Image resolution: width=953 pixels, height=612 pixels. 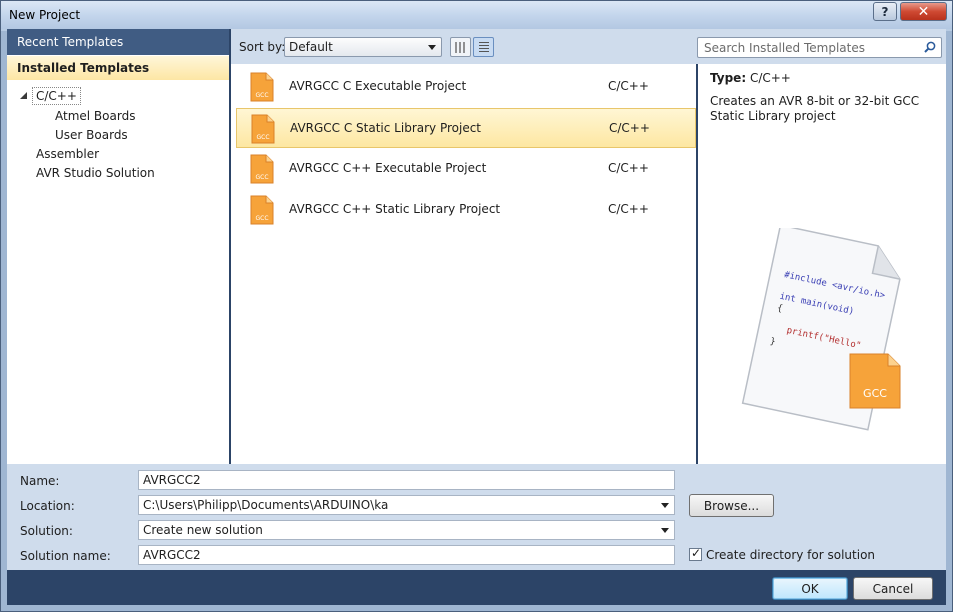 I want to click on cancel-button: Cancel, so click(x=893, y=588).